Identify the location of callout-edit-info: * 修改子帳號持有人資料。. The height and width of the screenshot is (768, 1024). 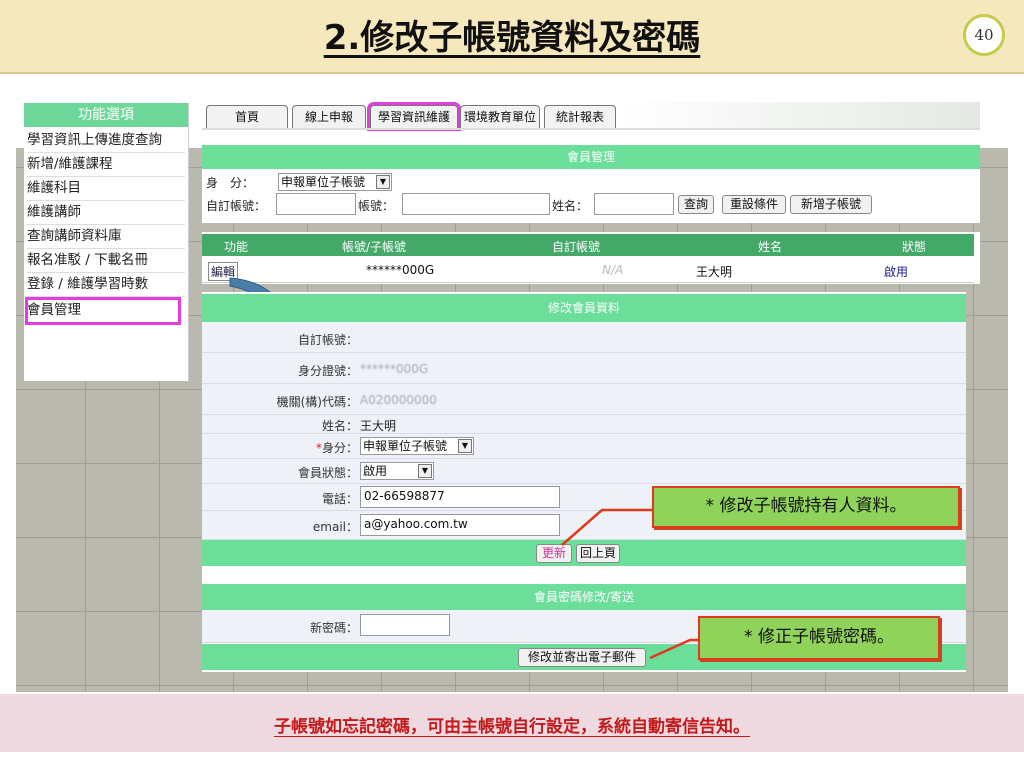
(806, 507).